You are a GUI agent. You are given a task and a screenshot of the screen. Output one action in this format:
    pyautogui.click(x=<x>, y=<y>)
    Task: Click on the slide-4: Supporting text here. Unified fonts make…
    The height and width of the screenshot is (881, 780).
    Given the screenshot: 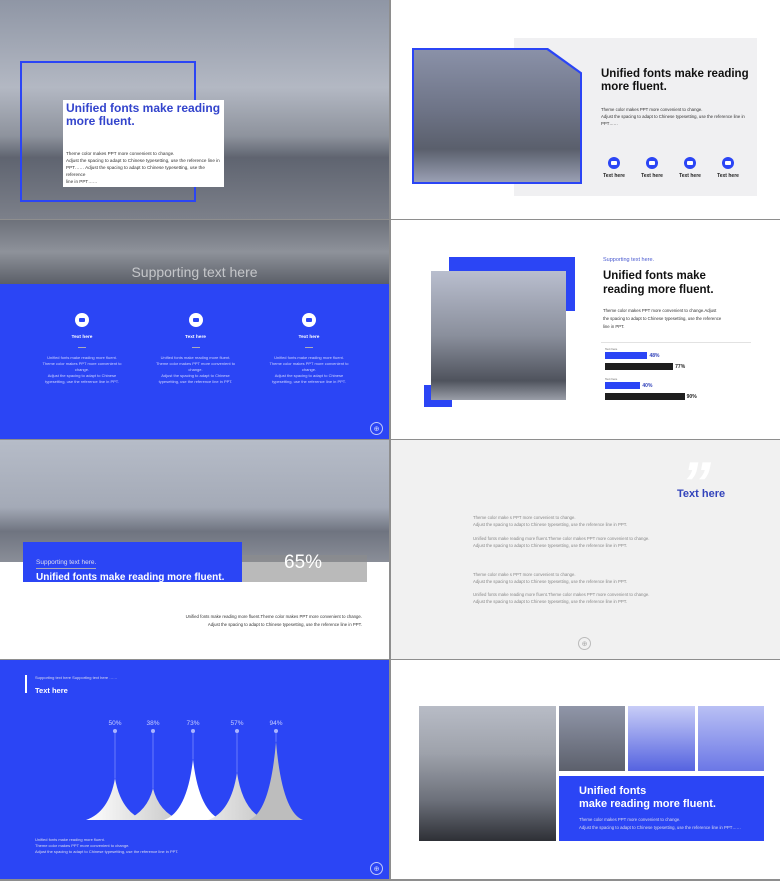 What is the action you would take?
    pyautogui.click(x=585, y=329)
    